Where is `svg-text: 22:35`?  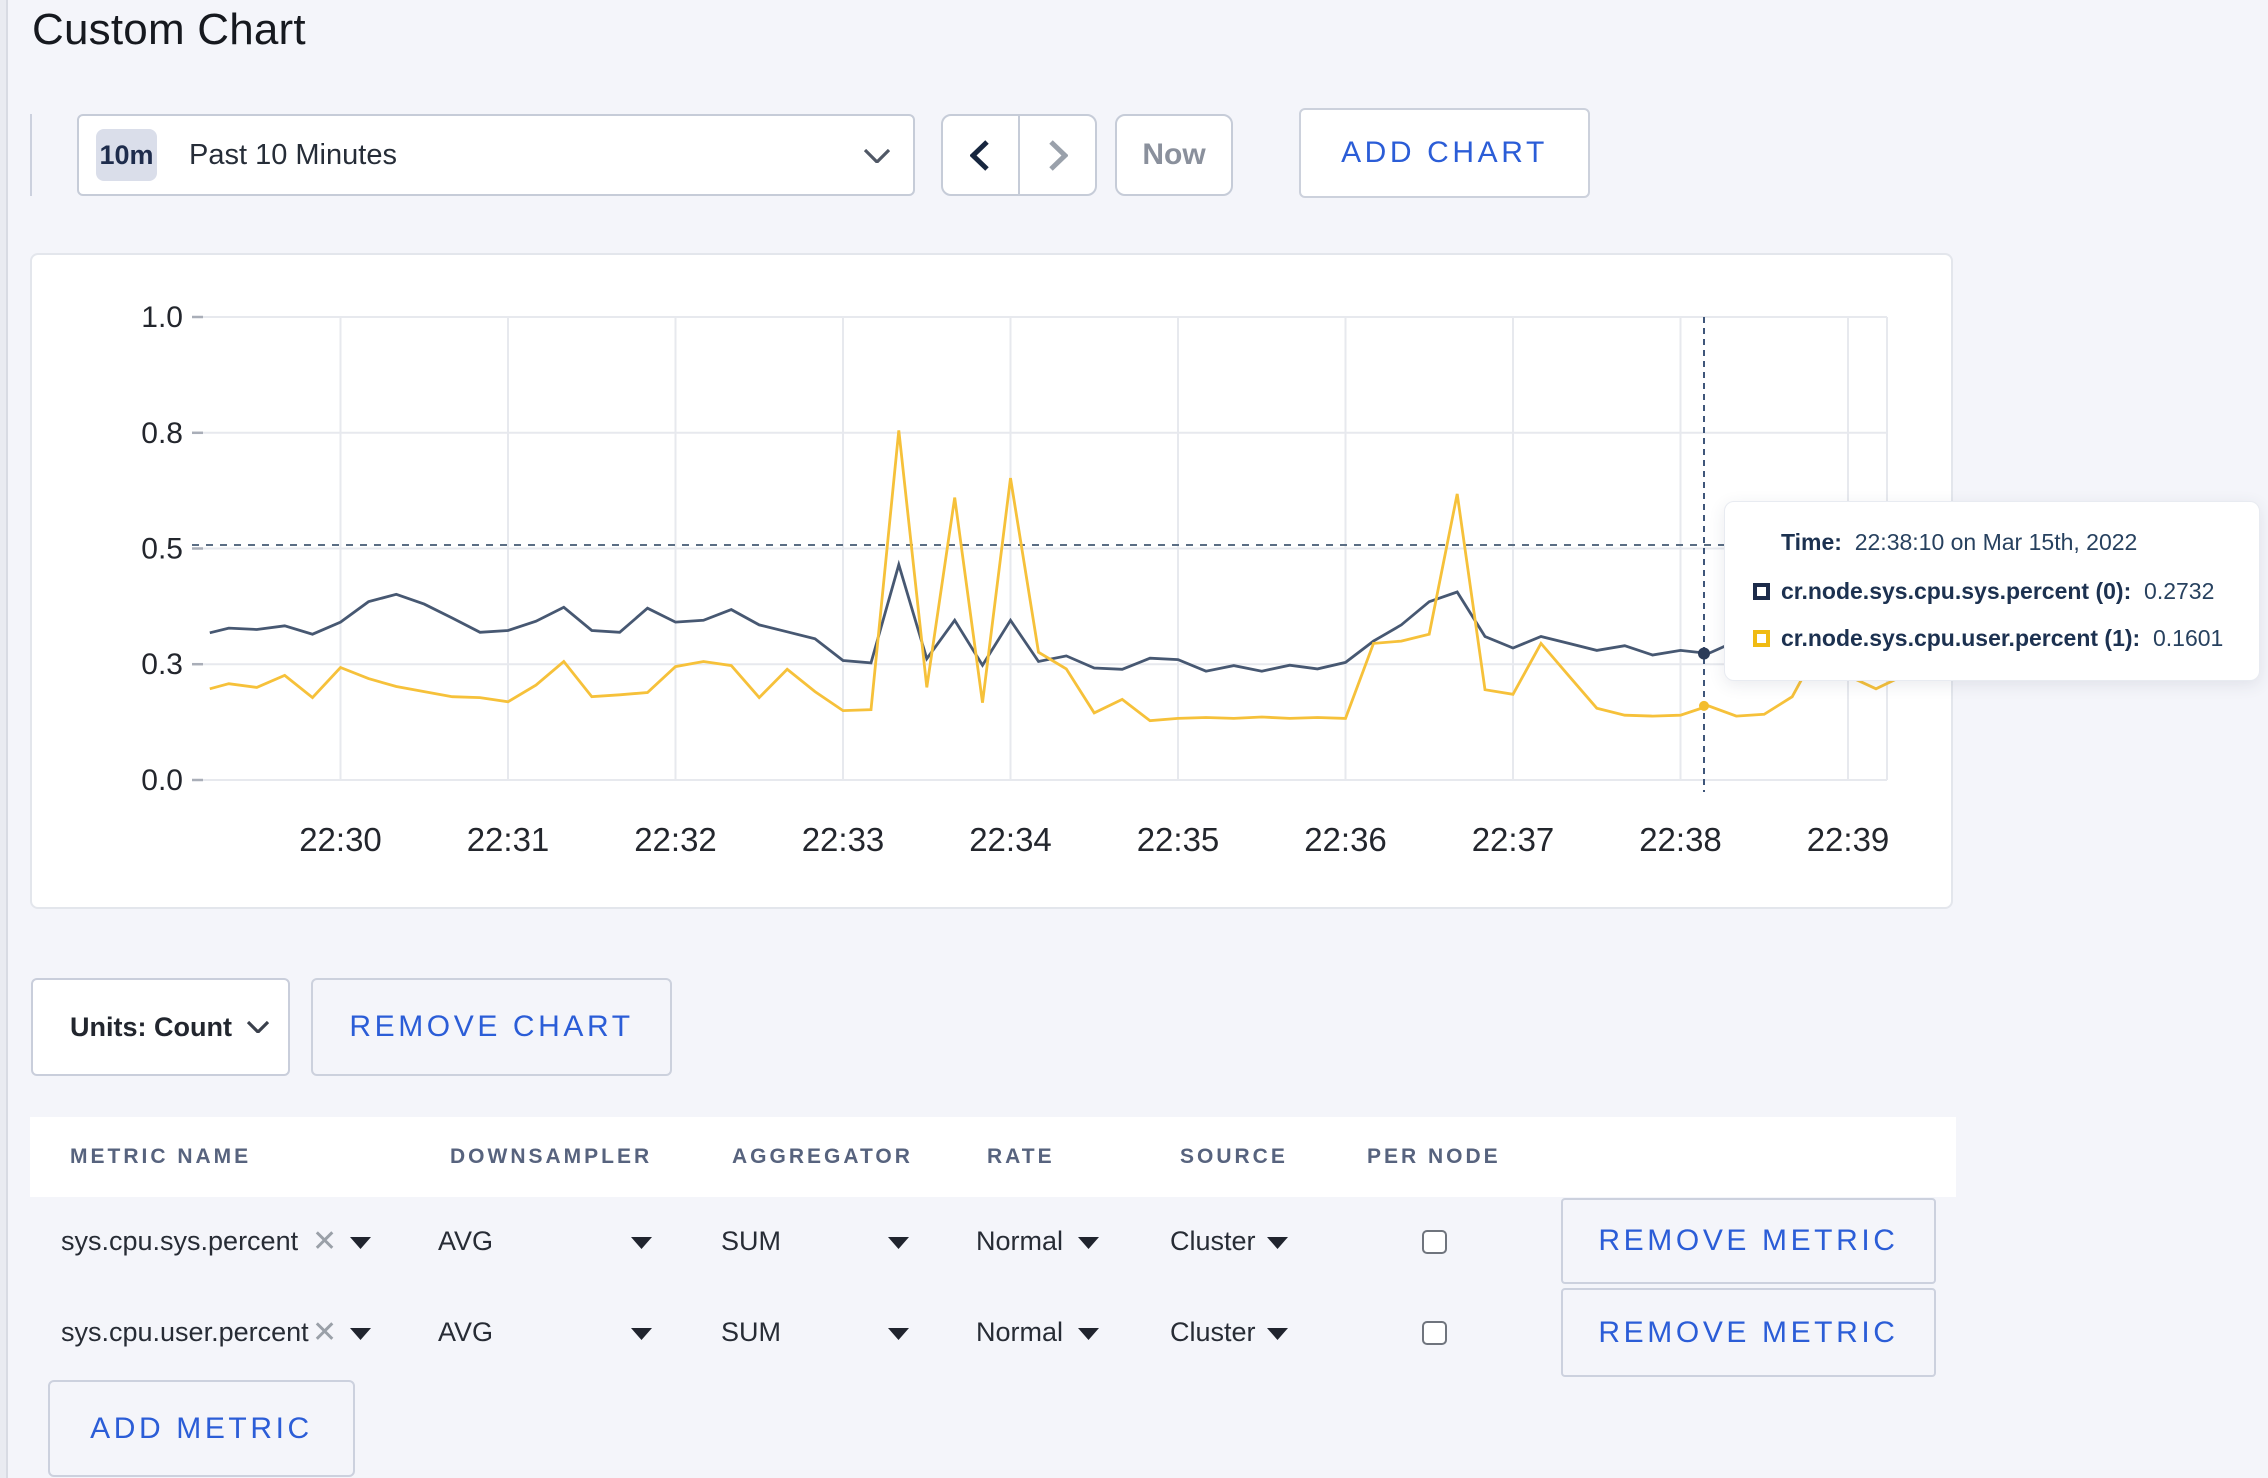
svg-text: 22:35 is located at coordinates (1178, 839).